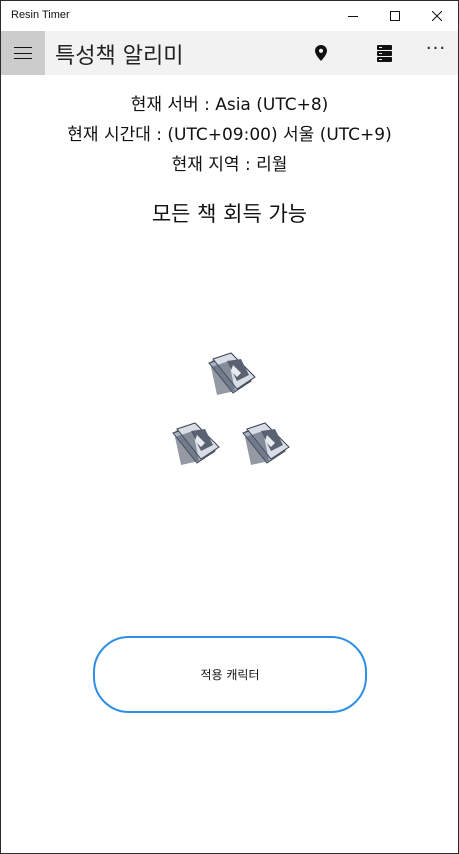  What do you see at coordinates (229, 214) in the screenshot?
I see `book-status-text: 모든 책 회득 가능` at bounding box center [229, 214].